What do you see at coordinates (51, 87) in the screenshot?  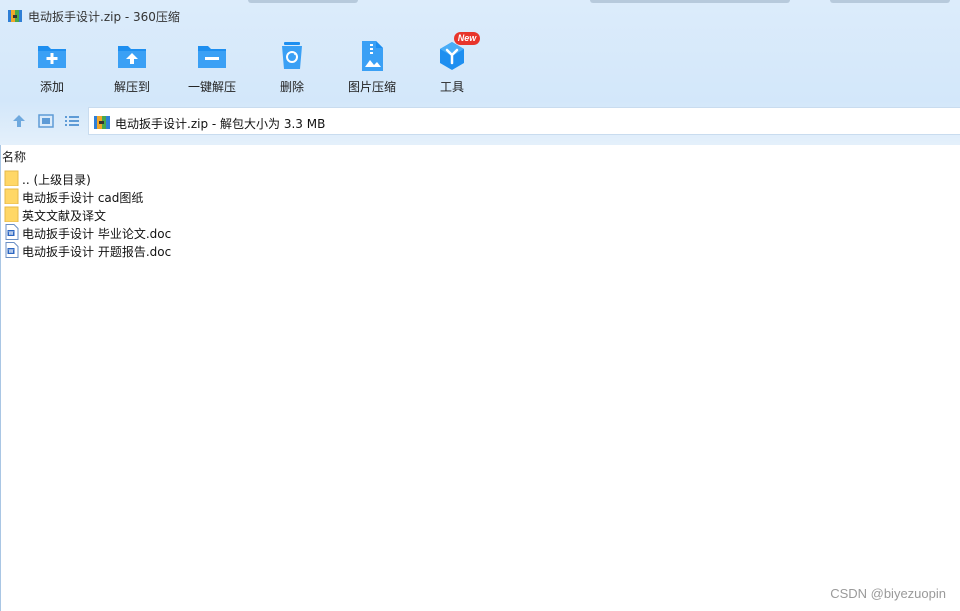 I see `add-label: 添加` at bounding box center [51, 87].